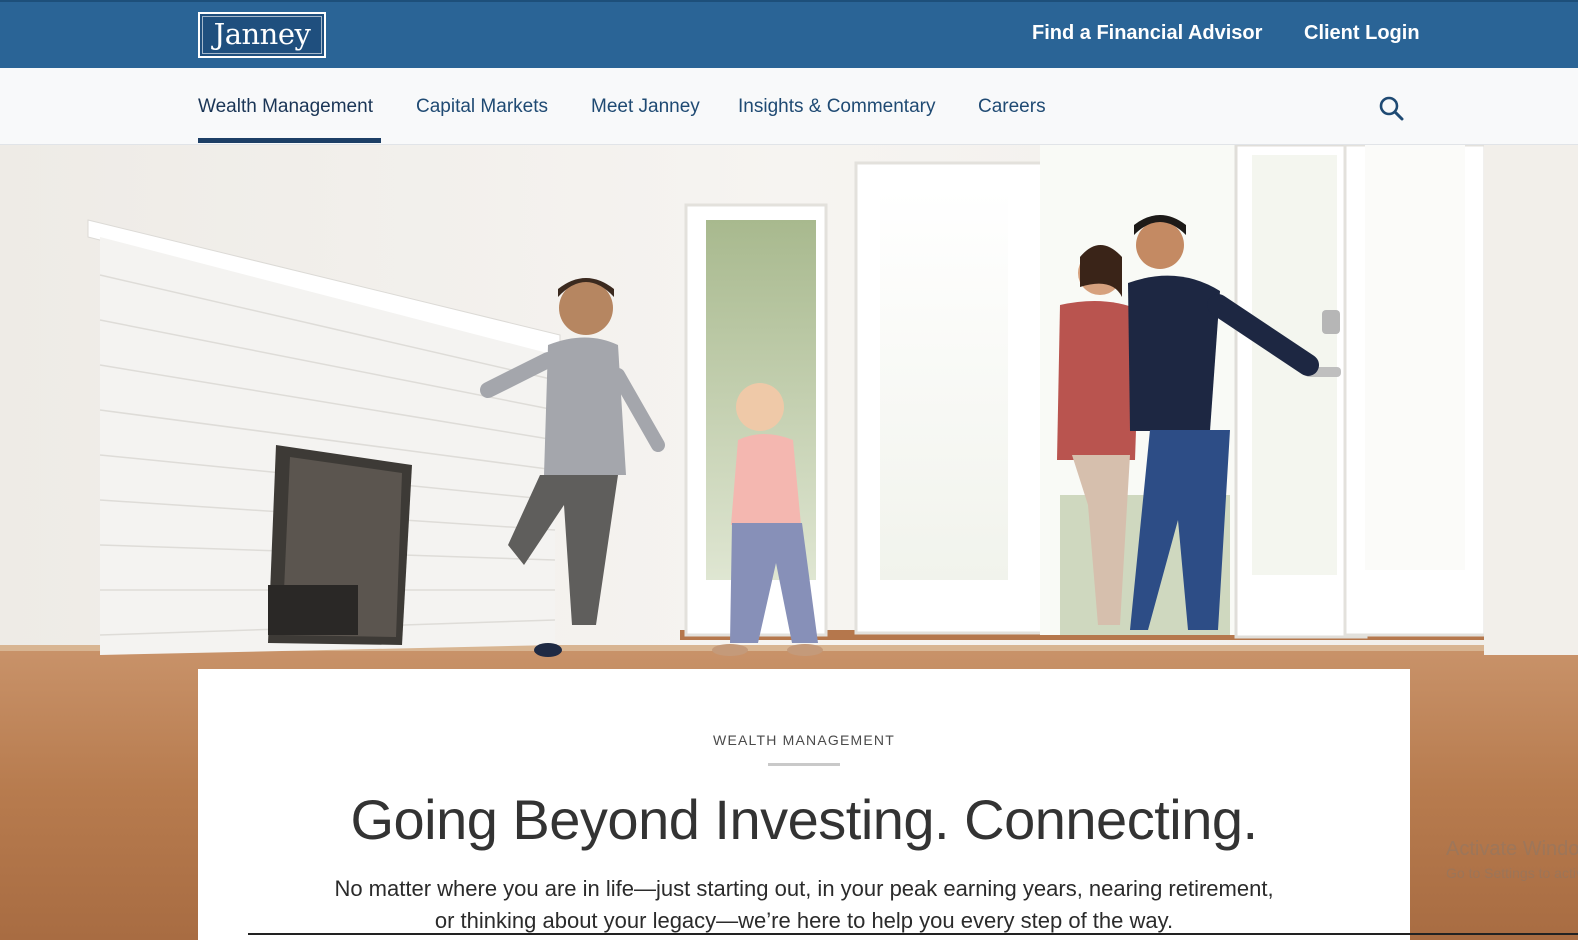  What do you see at coordinates (1512, 873) in the screenshot?
I see `watermark-line-2: Go to Settings to activate Windows.` at bounding box center [1512, 873].